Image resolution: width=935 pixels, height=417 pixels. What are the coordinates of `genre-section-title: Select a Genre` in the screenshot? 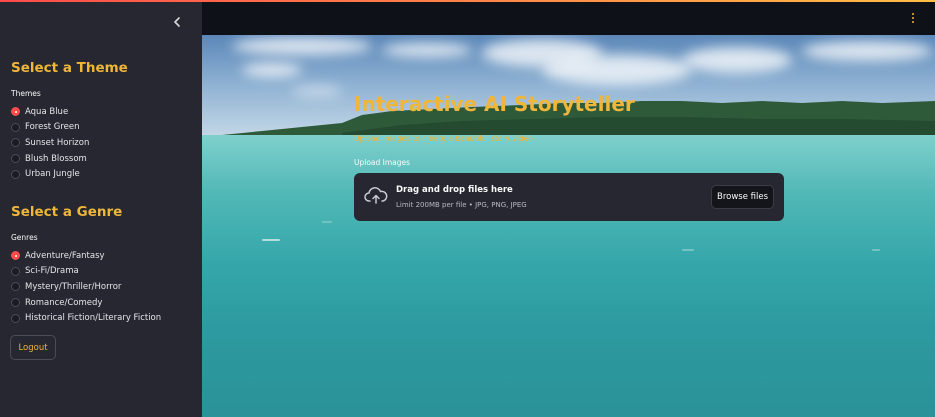 It's located at (67, 212).